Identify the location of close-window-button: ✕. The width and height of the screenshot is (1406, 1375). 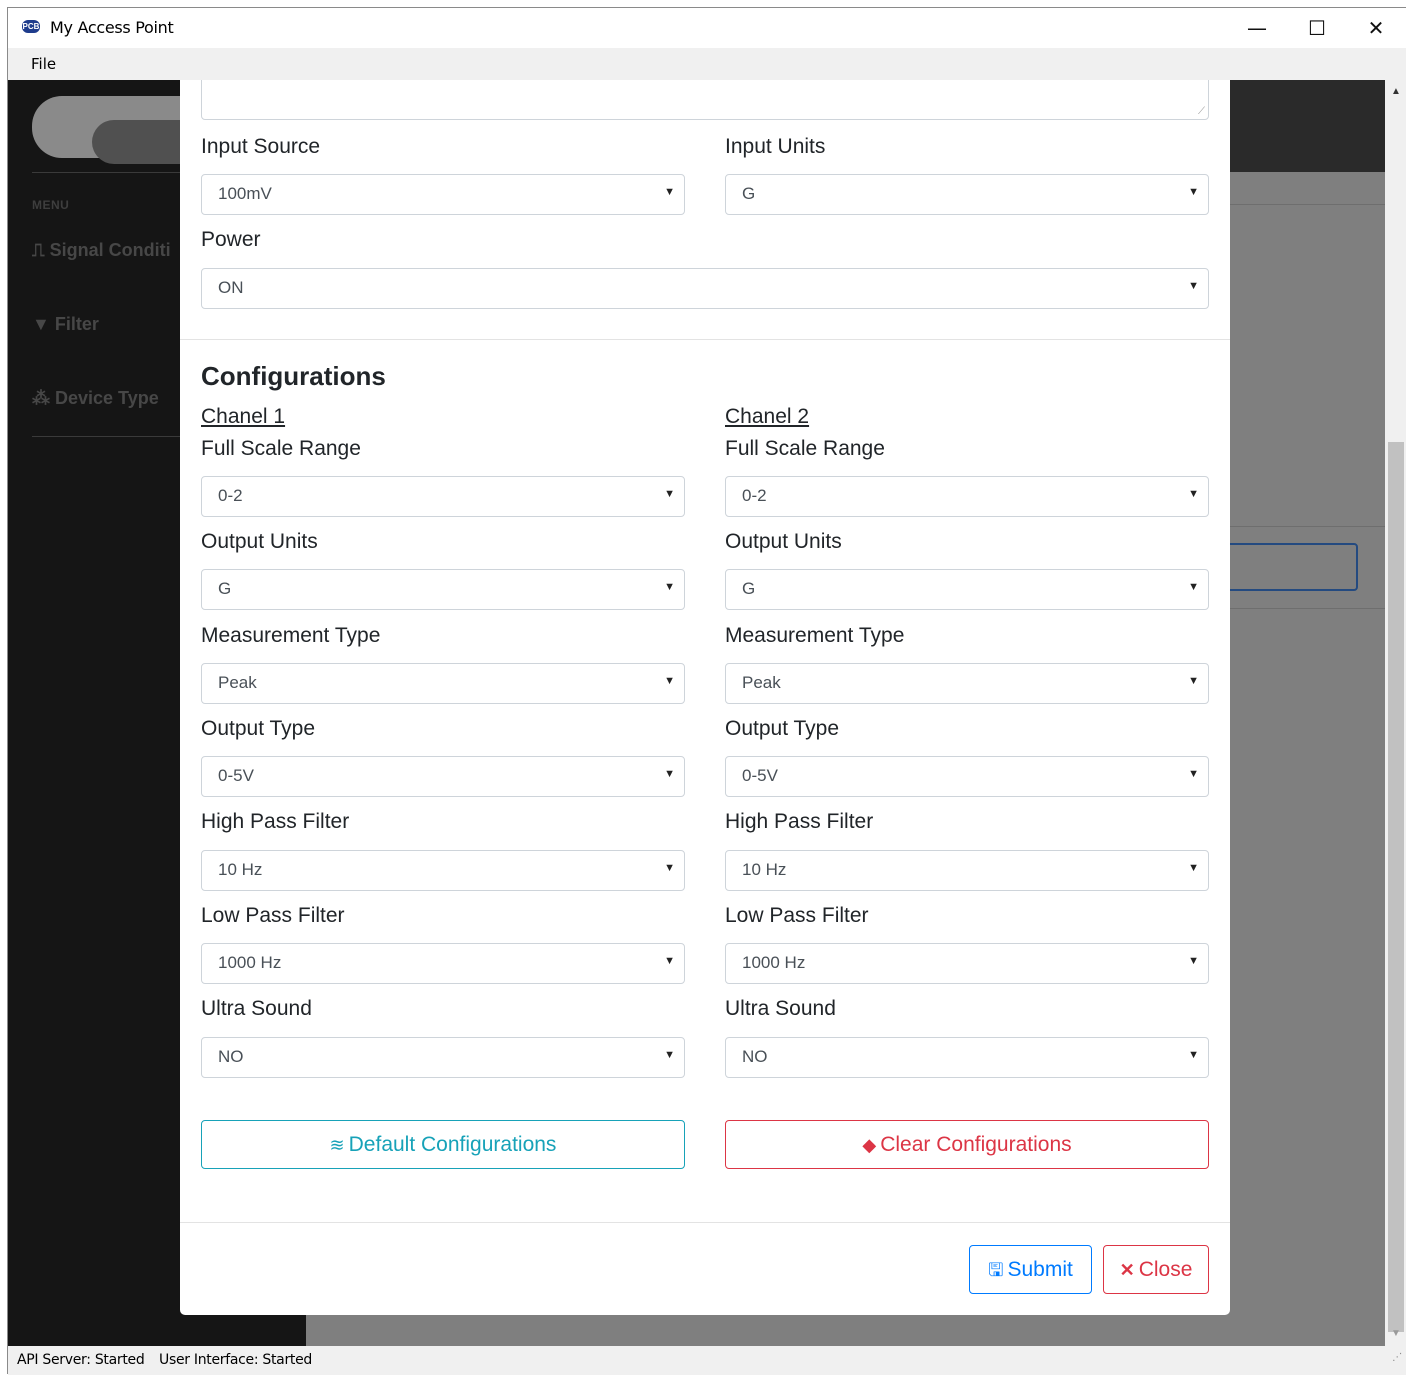
(1376, 28).